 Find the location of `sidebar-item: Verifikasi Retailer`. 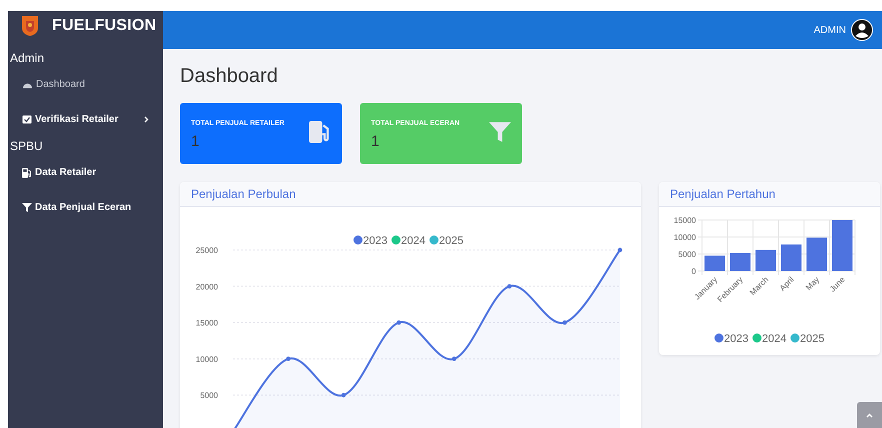

sidebar-item: Verifikasi Retailer is located at coordinates (85, 119).